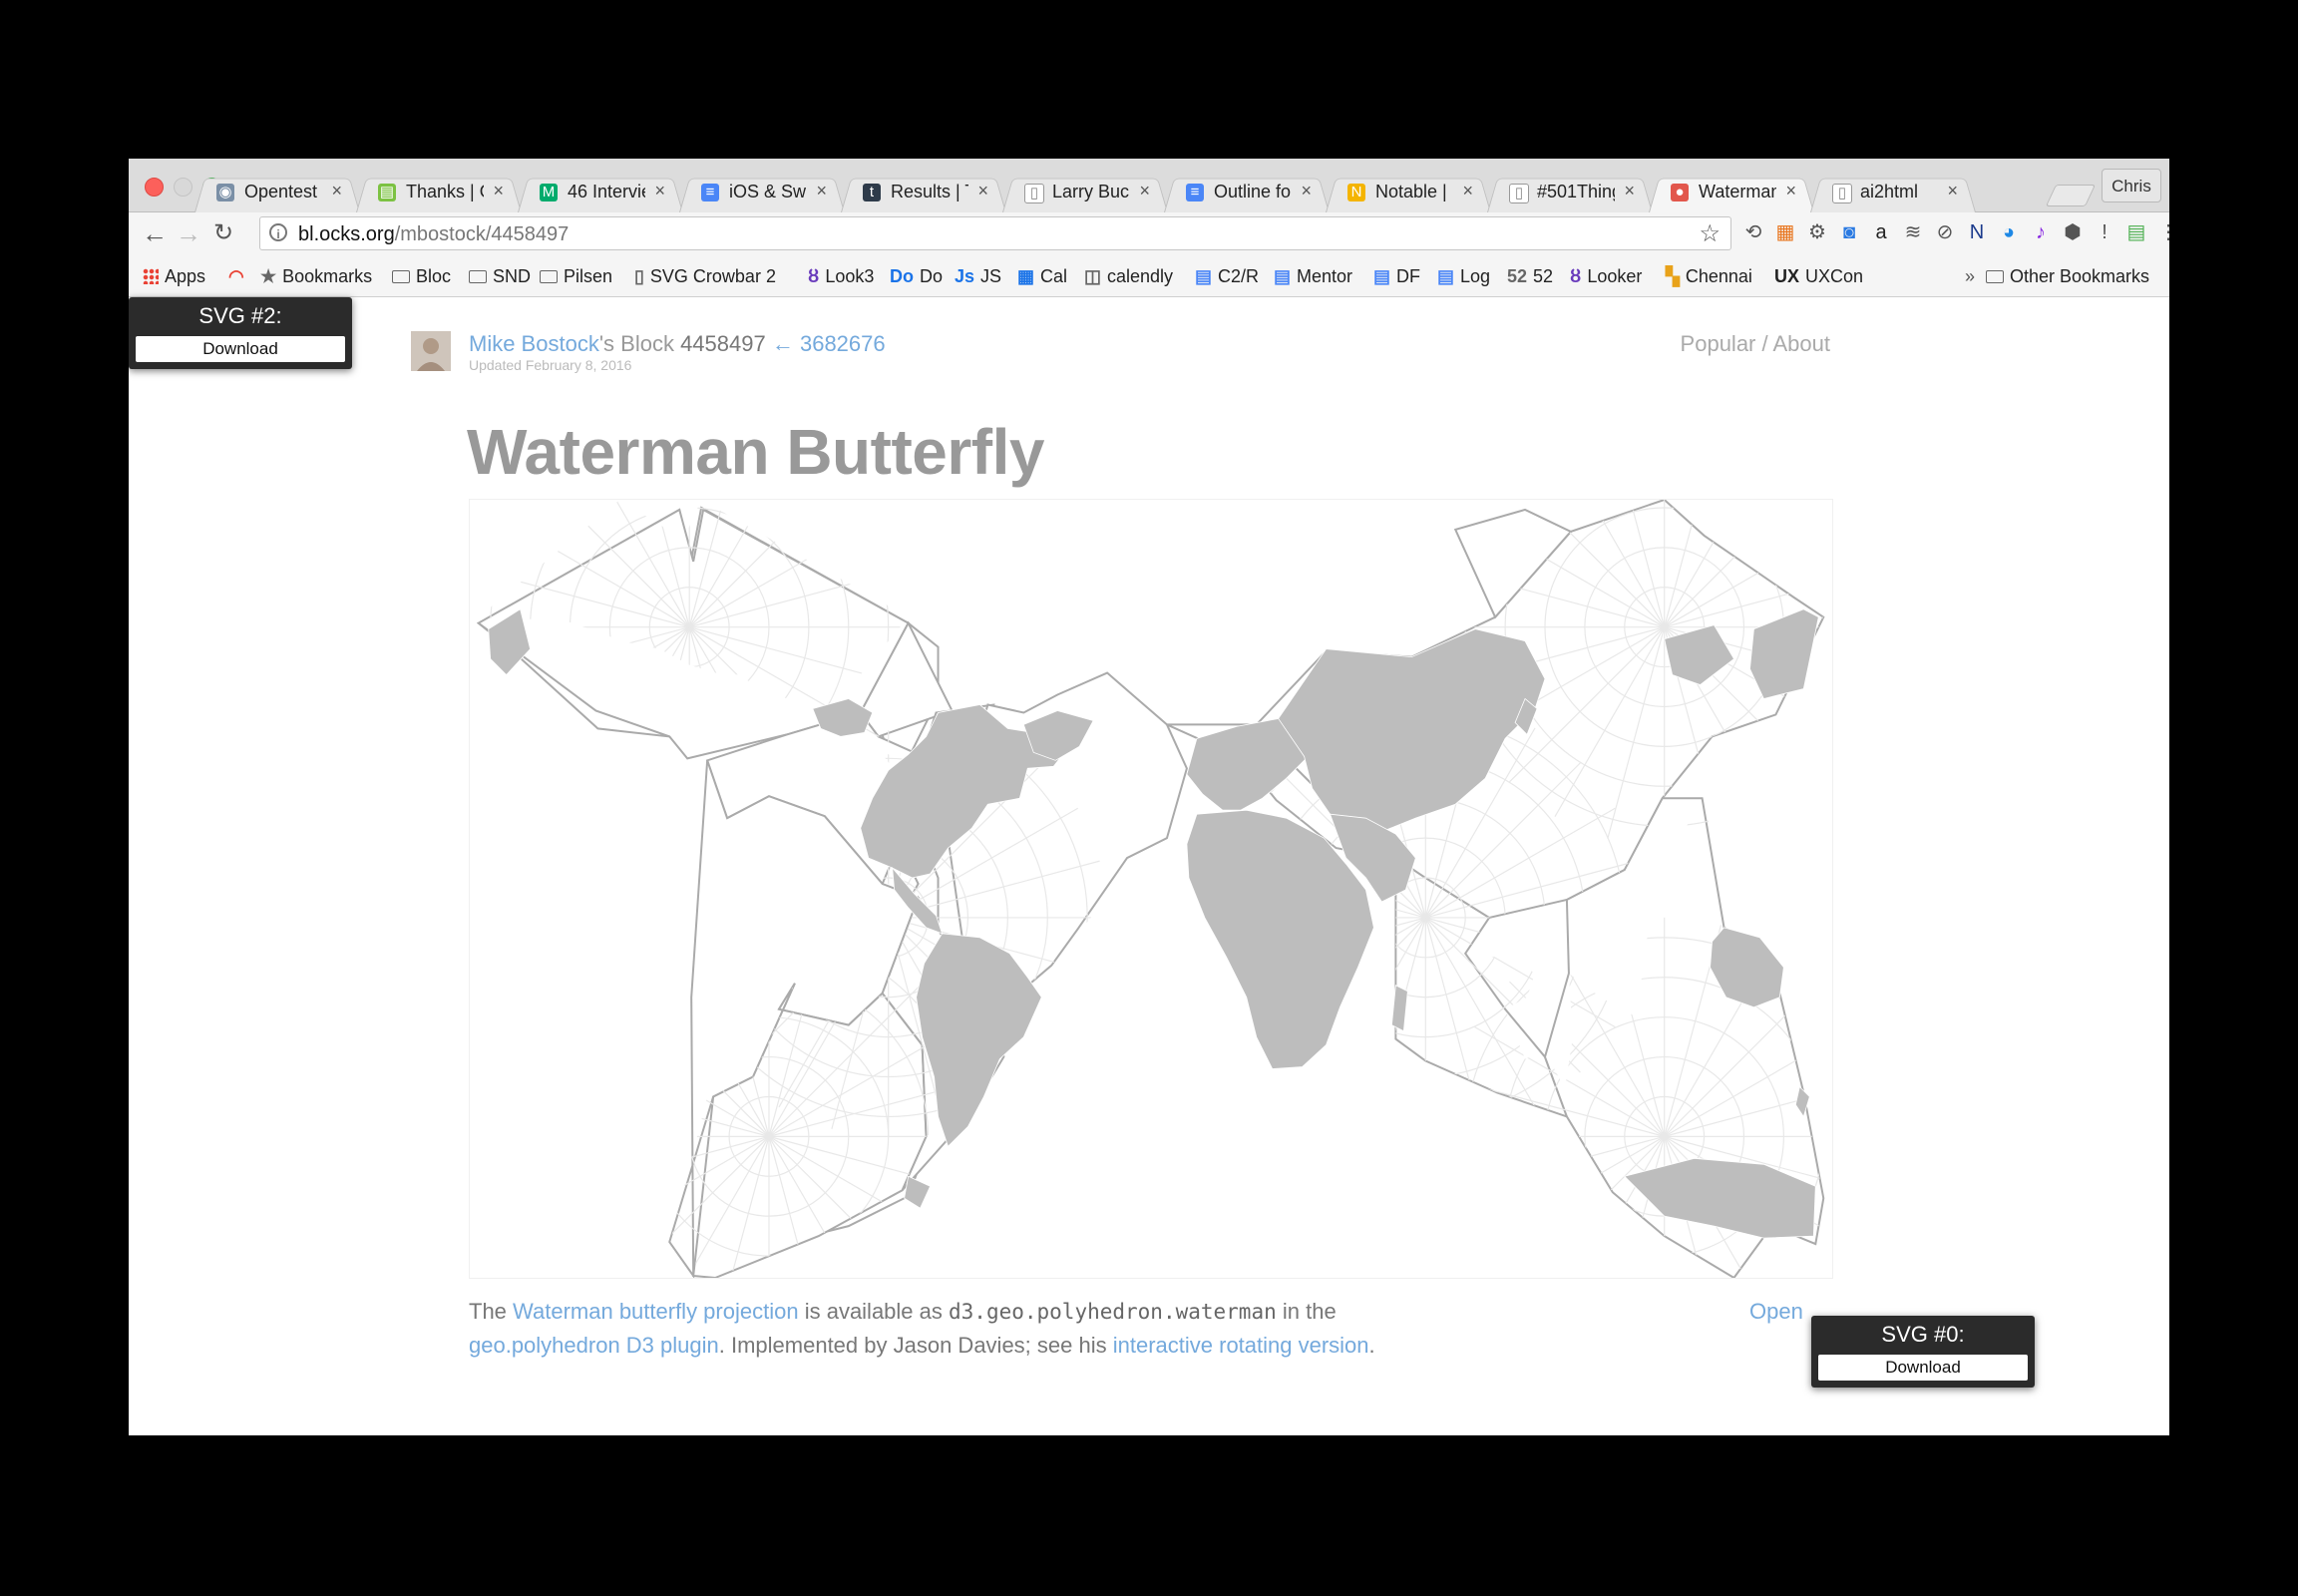  Describe the element at coordinates (154, 187) in the screenshot. I see `close-window-button` at that location.